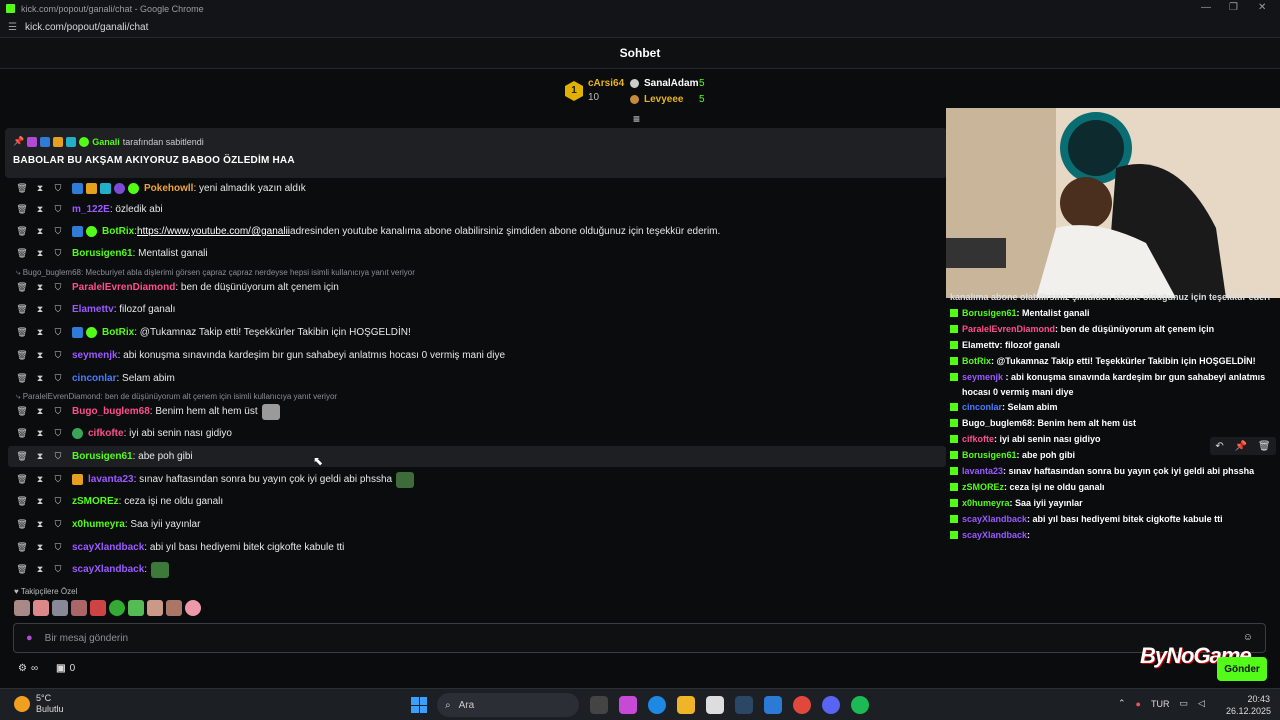 The height and width of the screenshot is (720, 1280). I want to click on taskview-icon, so click(599, 705).